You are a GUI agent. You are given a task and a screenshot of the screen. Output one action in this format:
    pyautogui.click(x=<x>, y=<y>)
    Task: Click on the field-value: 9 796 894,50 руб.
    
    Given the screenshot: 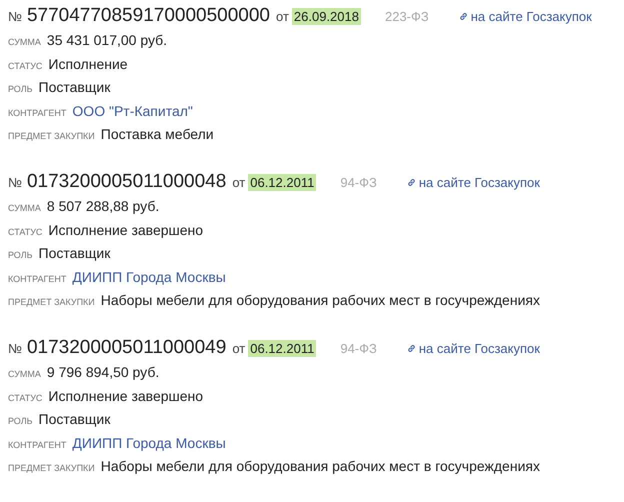 What is the action you would take?
    pyautogui.click(x=103, y=372)
    